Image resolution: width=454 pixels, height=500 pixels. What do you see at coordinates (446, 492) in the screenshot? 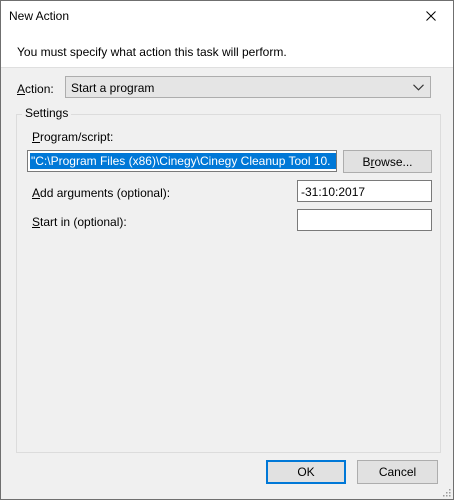
I see `resize-grip-icon` at bounding box center [446, 492].